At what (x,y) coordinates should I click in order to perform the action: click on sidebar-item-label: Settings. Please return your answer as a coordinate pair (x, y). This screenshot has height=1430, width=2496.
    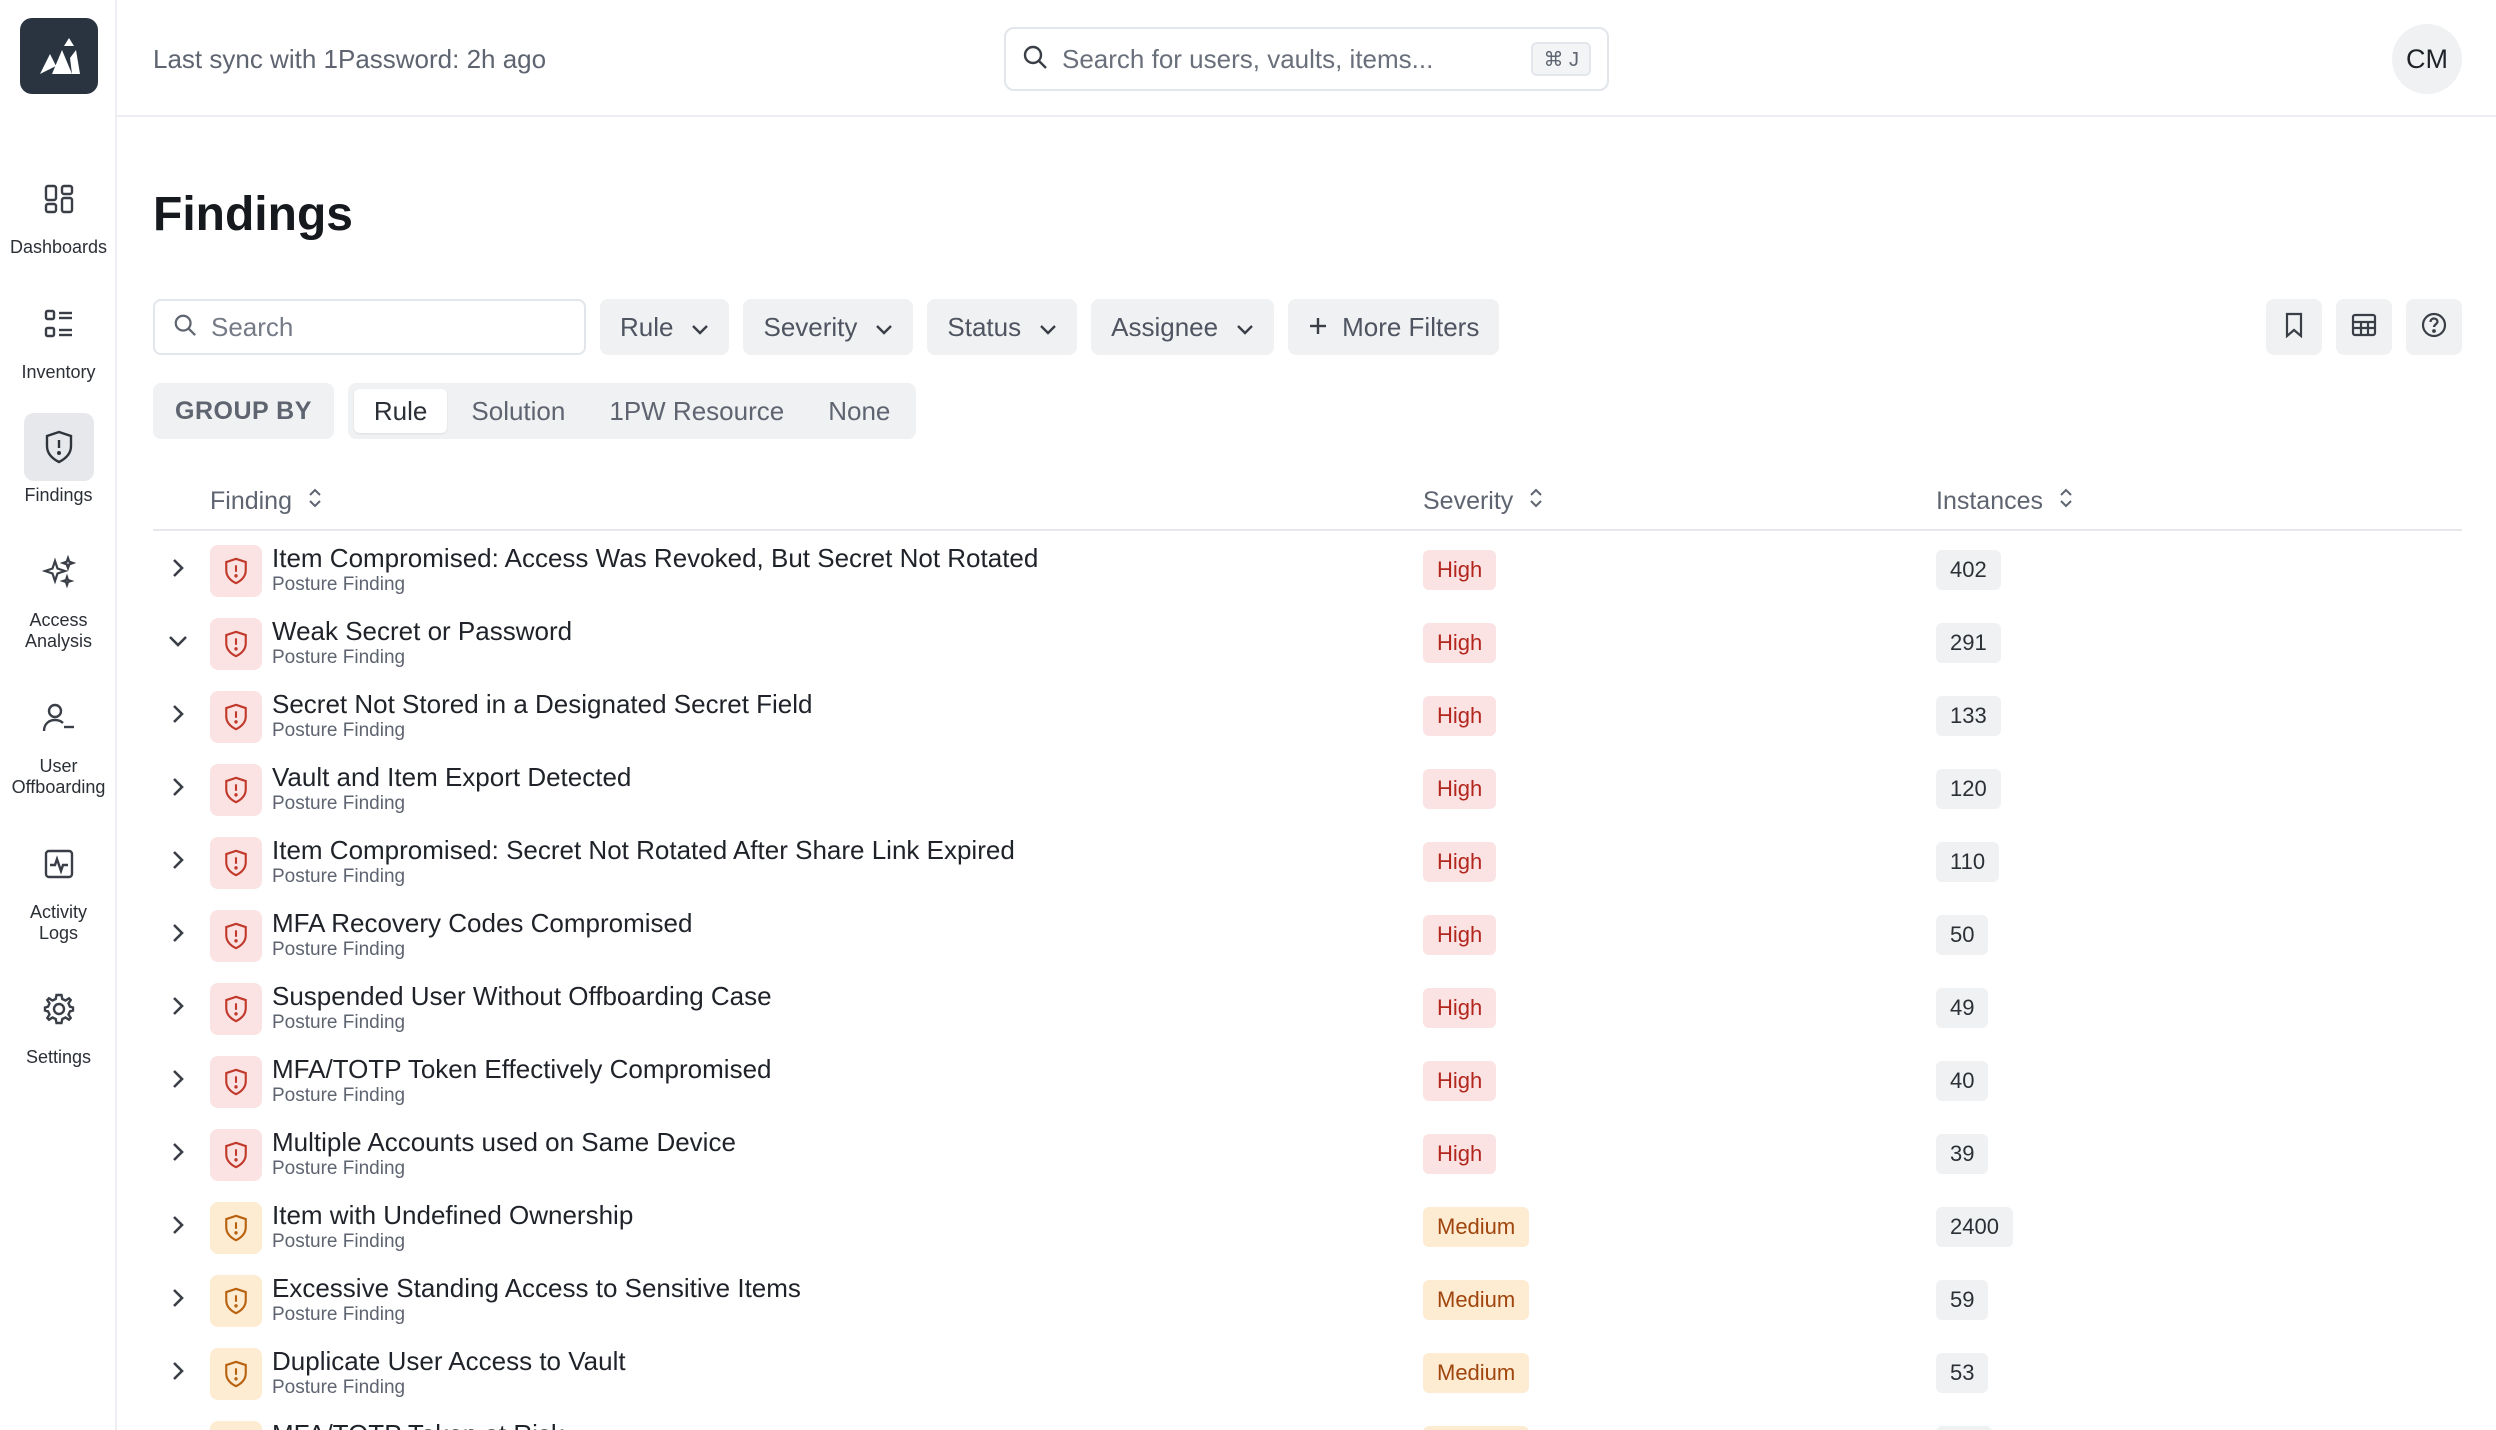
    Looking at the image, I should click on (58, 1057).